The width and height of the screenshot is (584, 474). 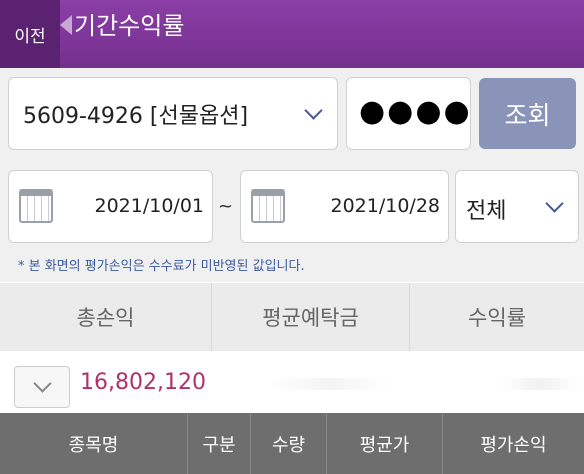 What do you see at coordinates (415, 111) in the screenshot?
I see `password-value: ●●●●` at bounding box center [415, 111].